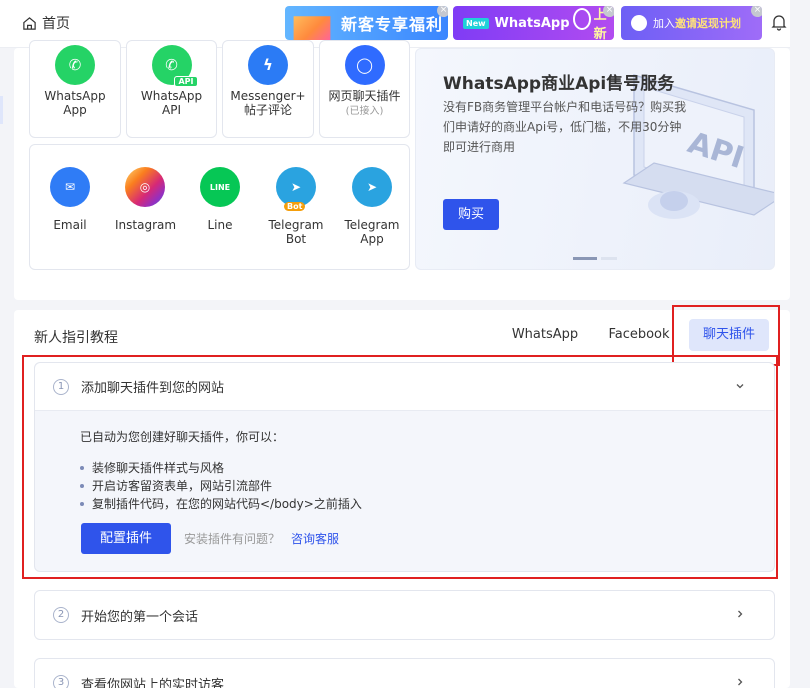 The height and width of the screenshot is (688, 810). I want to click on api-badge: API, so click(186, 81).